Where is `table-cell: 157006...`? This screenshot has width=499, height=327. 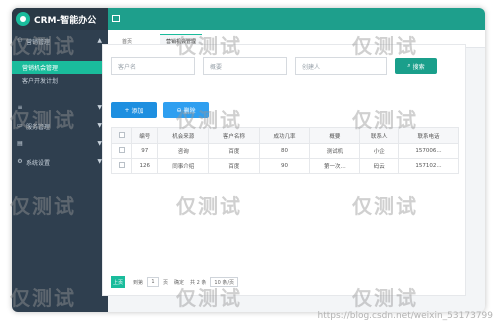
table-cell: 157006... is located at coordinates (428, 151).